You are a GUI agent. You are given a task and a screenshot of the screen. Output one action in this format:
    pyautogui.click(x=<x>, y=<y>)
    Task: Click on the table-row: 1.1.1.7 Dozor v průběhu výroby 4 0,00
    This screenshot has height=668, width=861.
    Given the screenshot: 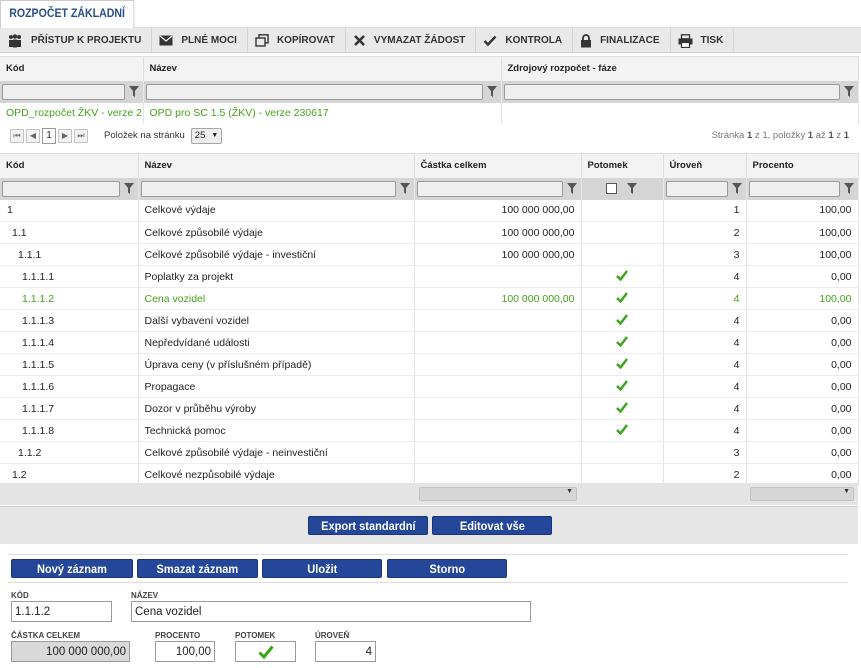 What is the action you would take?
    pyautogui.click(x=429, y=408)
    